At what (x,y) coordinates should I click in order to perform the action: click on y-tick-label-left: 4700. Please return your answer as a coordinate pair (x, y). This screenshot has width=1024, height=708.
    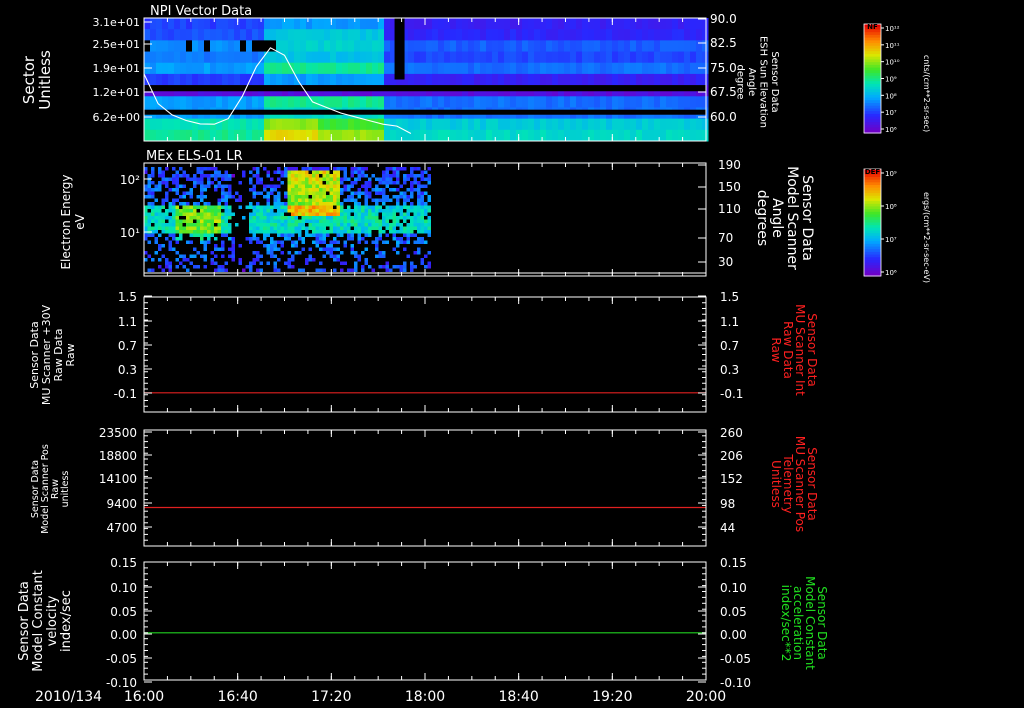
    Looking at the image, I should click on (121, 528).